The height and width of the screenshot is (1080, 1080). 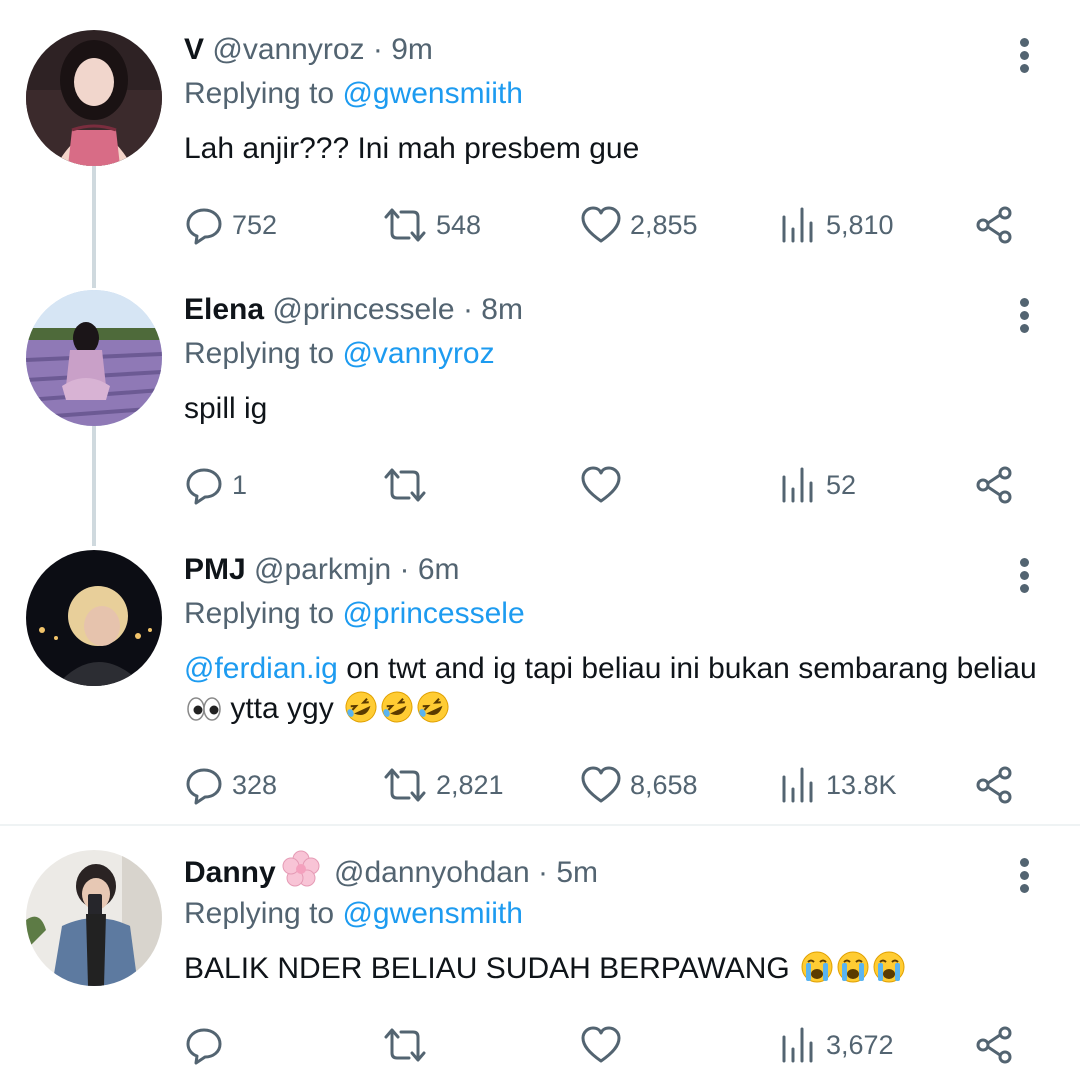 I want to click on views-button: 52, so click(x=817, y=485).